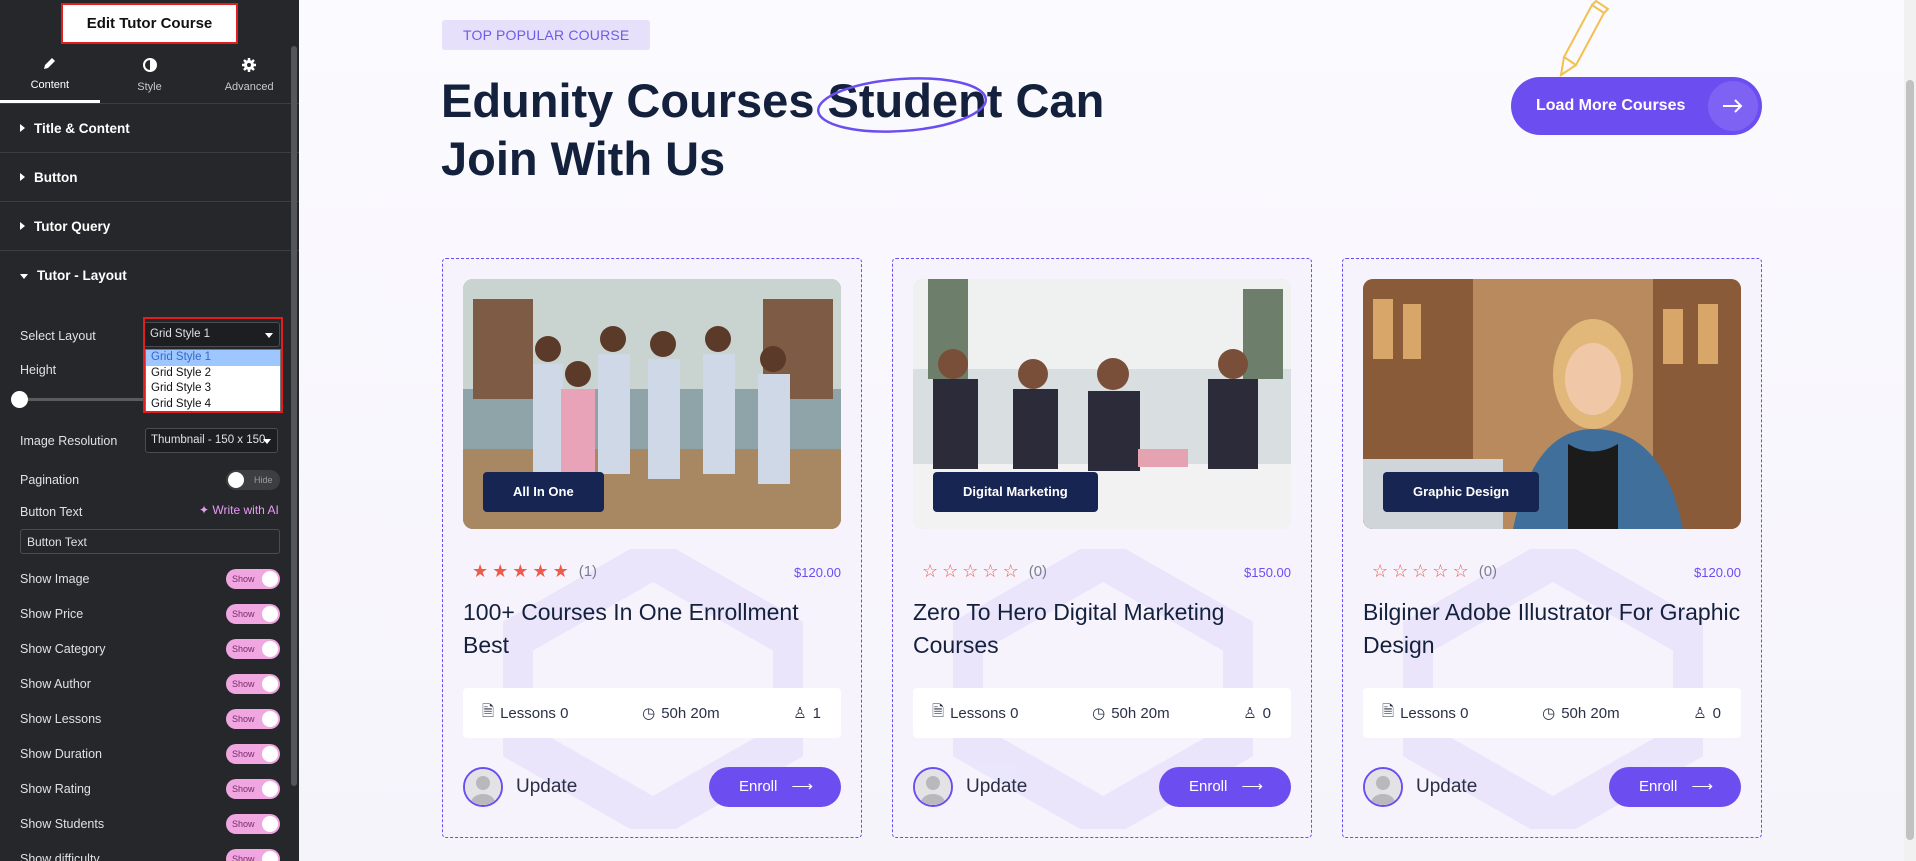  I want to click on section-button: Button, so click(149, 177).